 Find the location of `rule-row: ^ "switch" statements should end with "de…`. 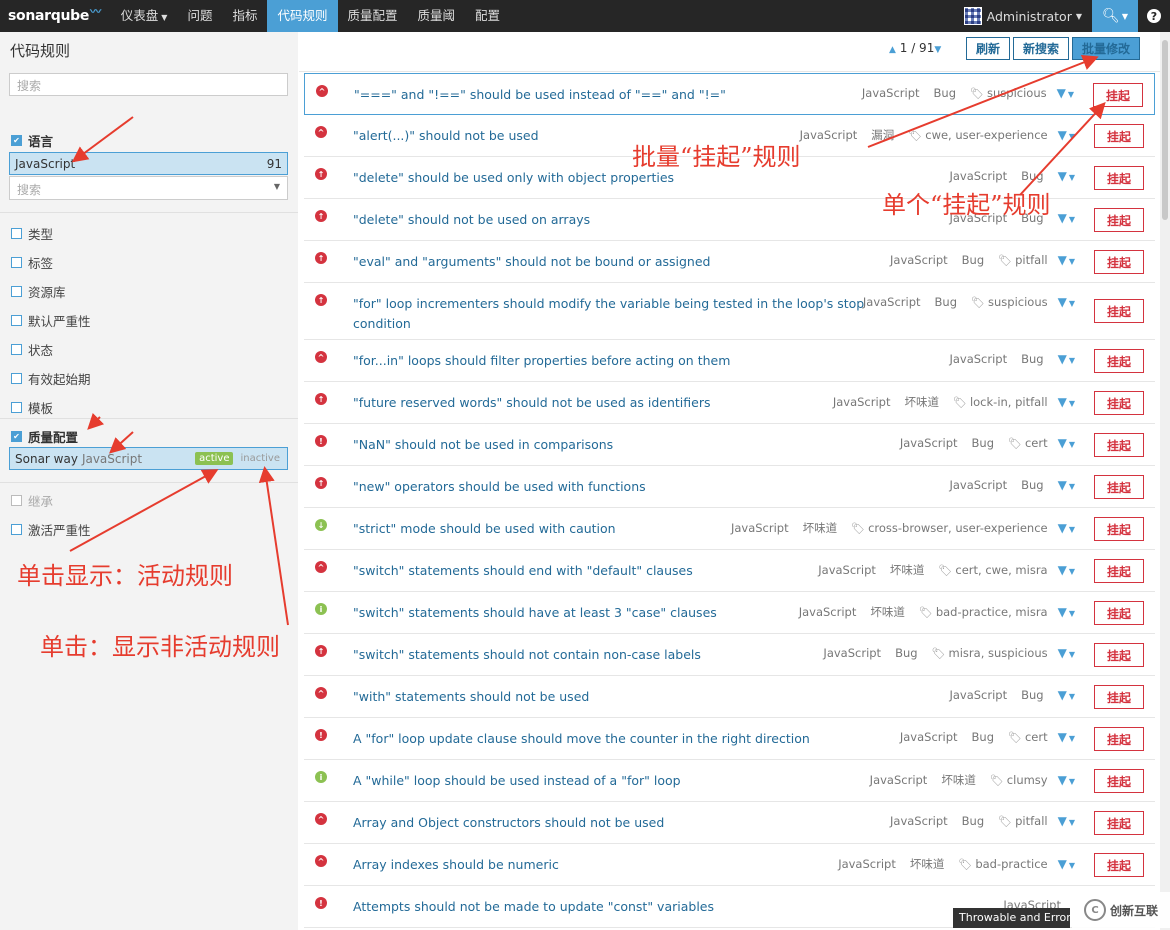

rule-row: ^ "switch" statements should end with "de… is located at coordinates (729, 571).